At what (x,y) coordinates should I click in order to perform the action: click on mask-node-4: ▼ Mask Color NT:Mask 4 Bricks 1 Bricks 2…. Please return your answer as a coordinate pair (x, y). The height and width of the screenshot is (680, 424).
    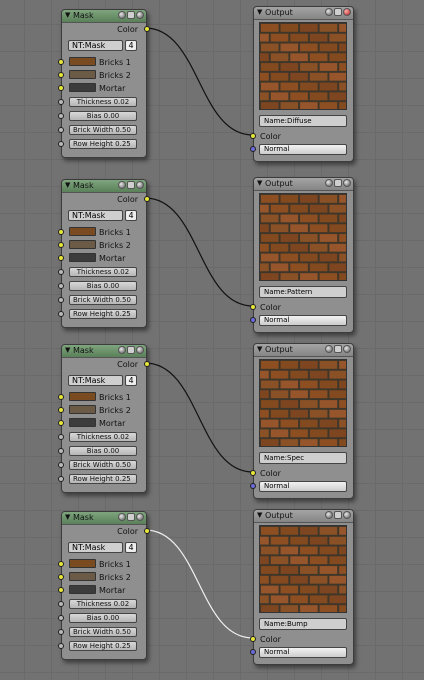
    Looking at the image, I should click on (104, 585).